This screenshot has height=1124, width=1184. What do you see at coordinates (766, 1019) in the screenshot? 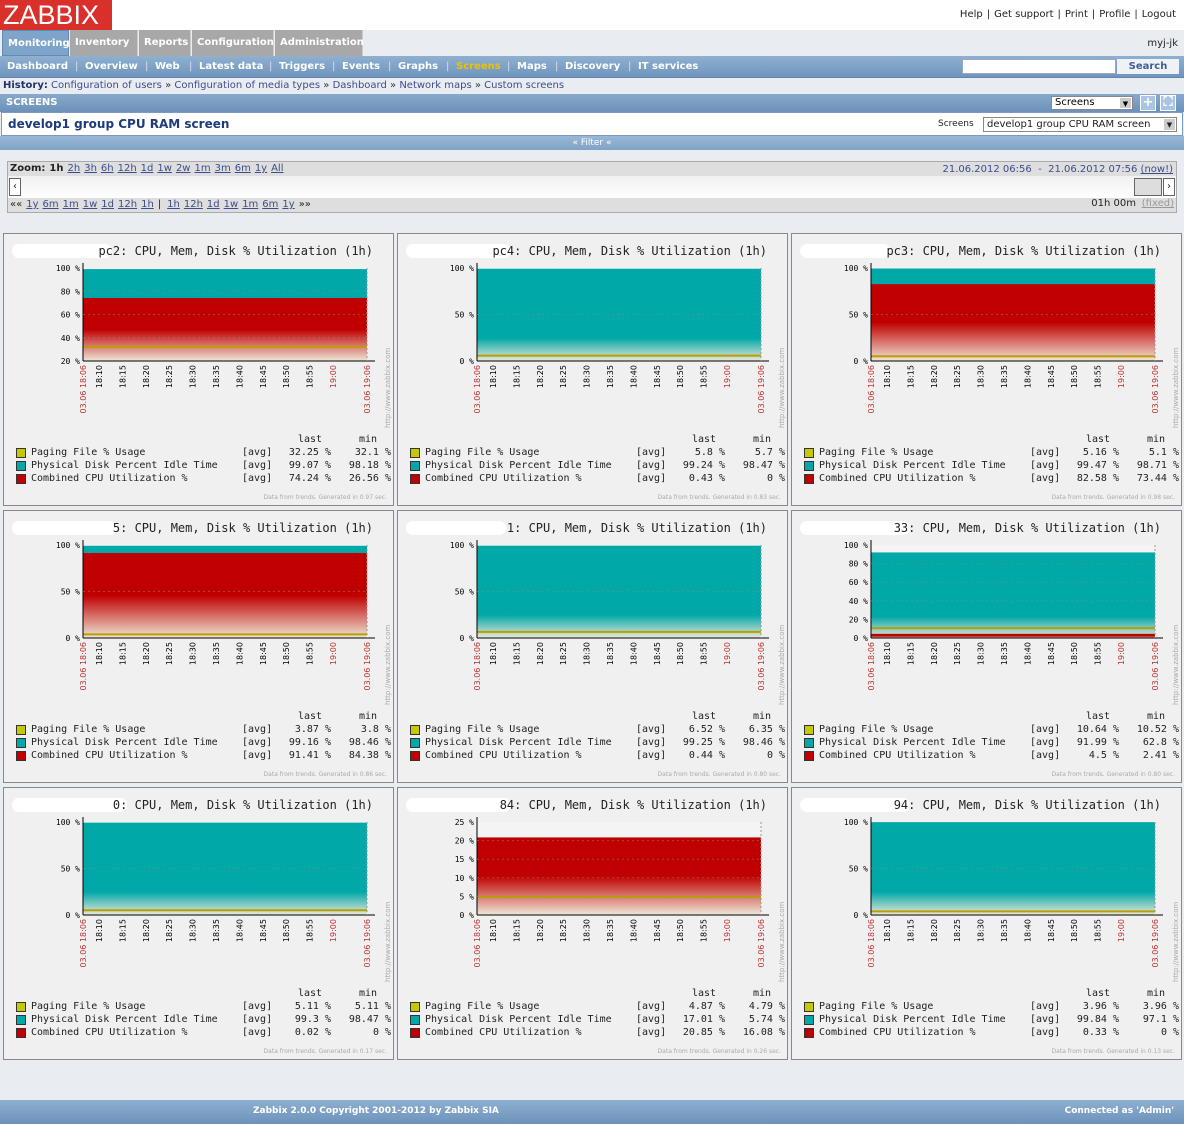
I see `series-min: 5.74 %` at bounding box center [766, 1019].